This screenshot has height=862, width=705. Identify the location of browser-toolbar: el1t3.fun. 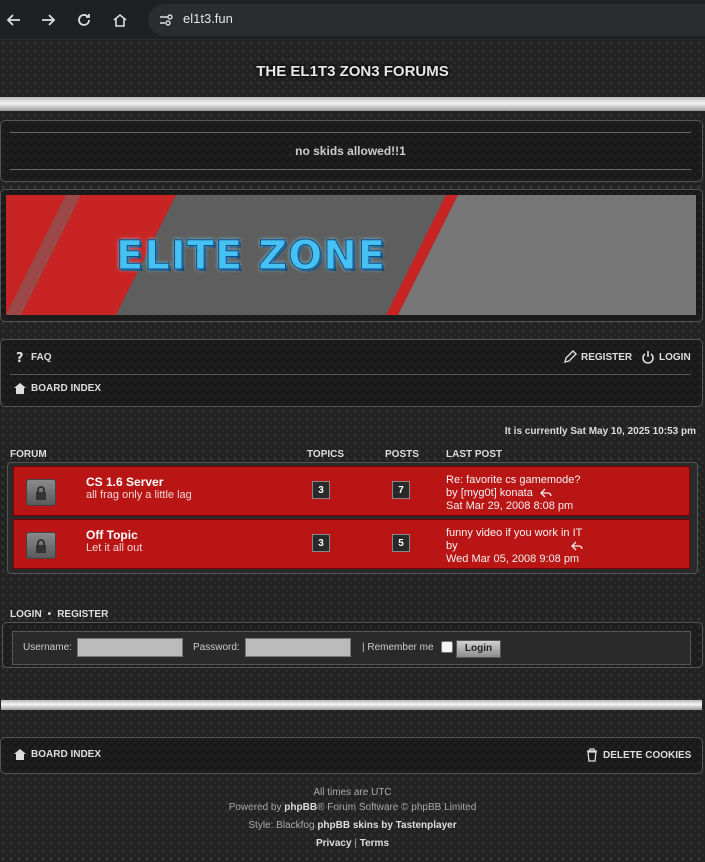
(352, 20).